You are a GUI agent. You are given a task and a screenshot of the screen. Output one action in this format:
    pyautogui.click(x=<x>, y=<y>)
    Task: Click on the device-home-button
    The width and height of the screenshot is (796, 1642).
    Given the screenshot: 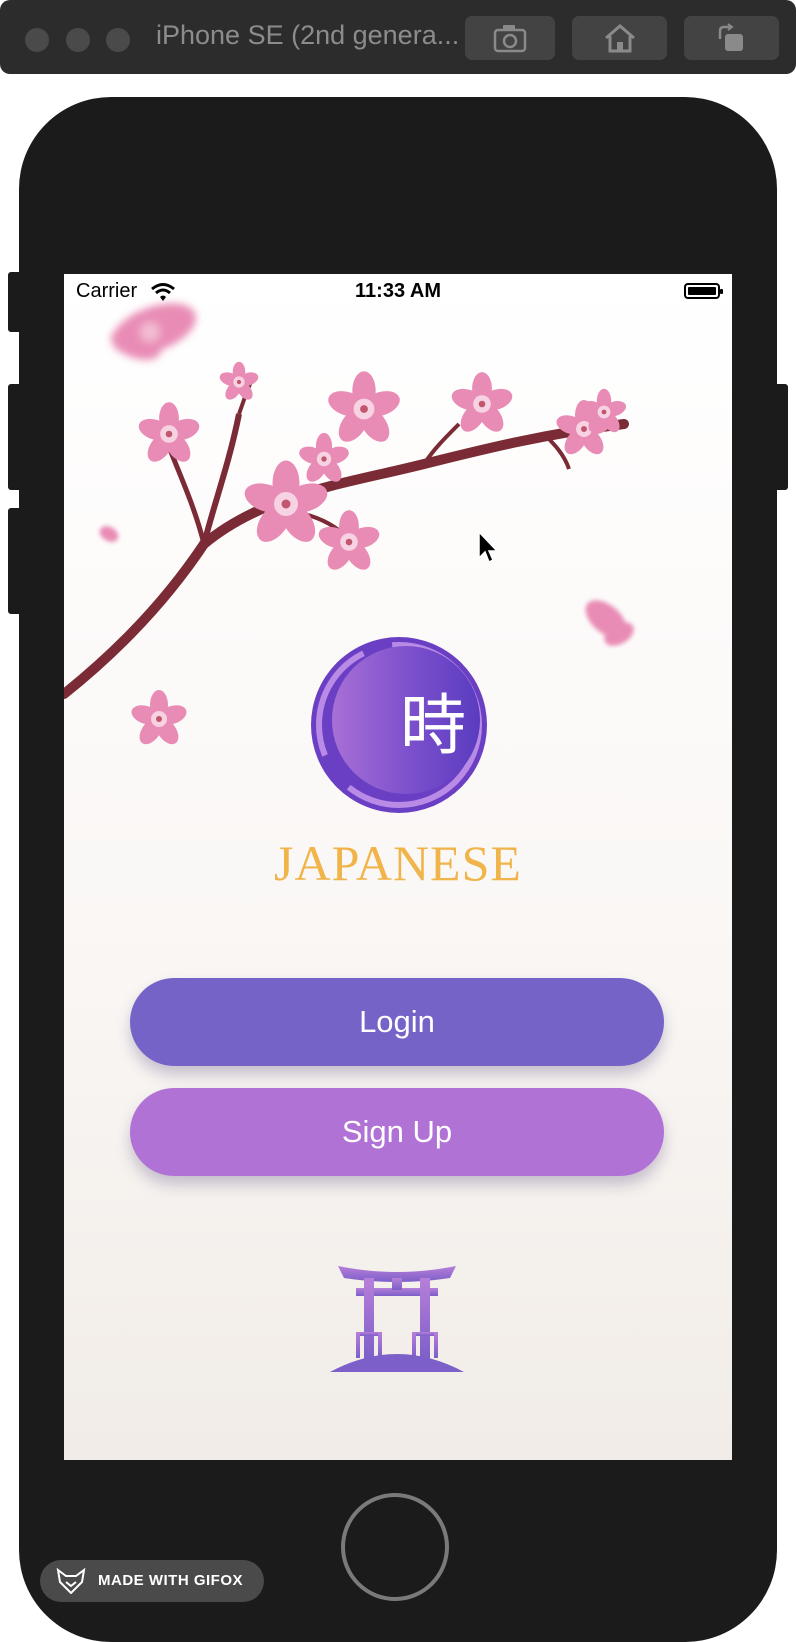 What is the action you would take?
    pyautogui.click(x=395, y=1547)
    